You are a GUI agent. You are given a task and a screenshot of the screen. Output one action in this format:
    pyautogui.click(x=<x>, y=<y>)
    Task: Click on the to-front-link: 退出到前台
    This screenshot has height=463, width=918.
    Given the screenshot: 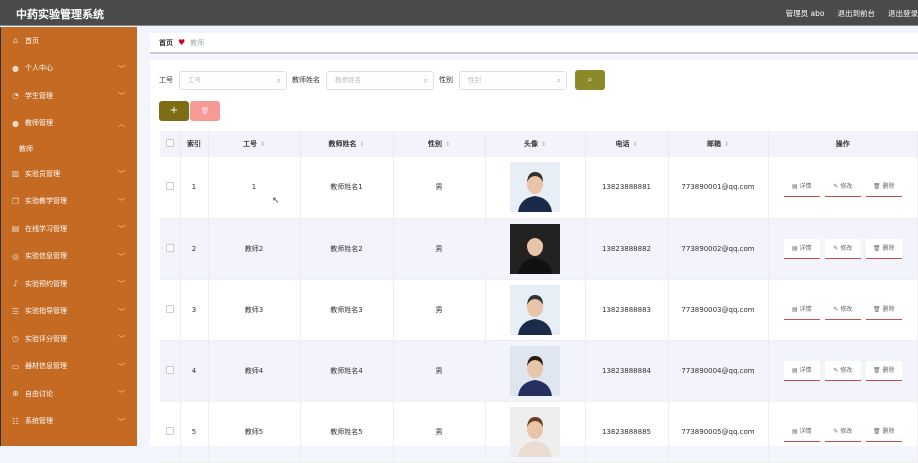 What is the action you would take?
    pyautogui.click(x=857, y=13)
    